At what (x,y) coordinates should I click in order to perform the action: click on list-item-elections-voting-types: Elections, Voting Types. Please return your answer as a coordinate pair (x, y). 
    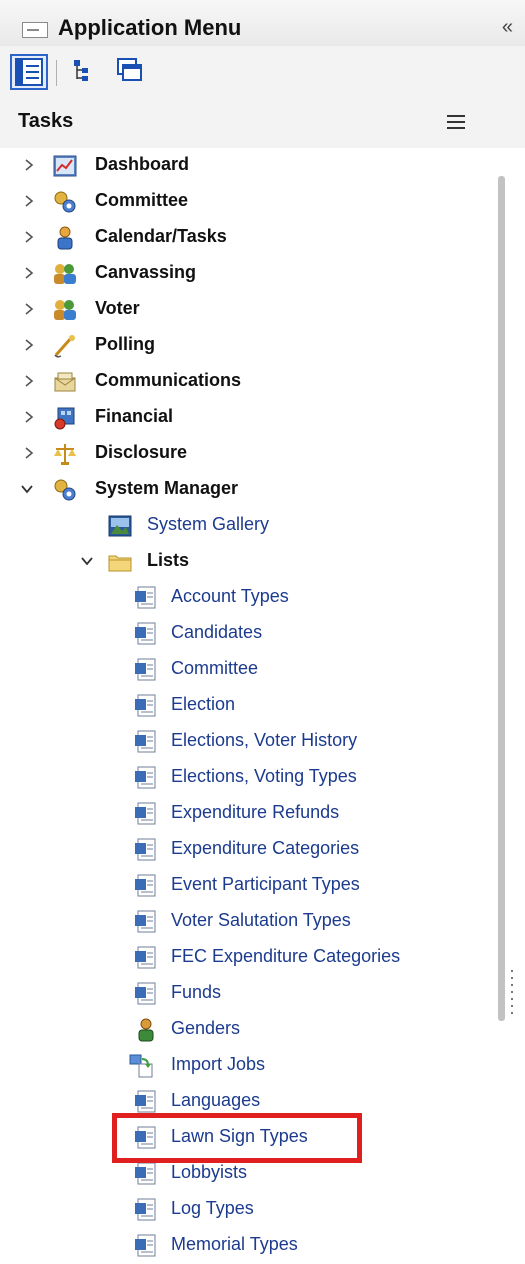
    Looking at the image, I should click on (245, 778).